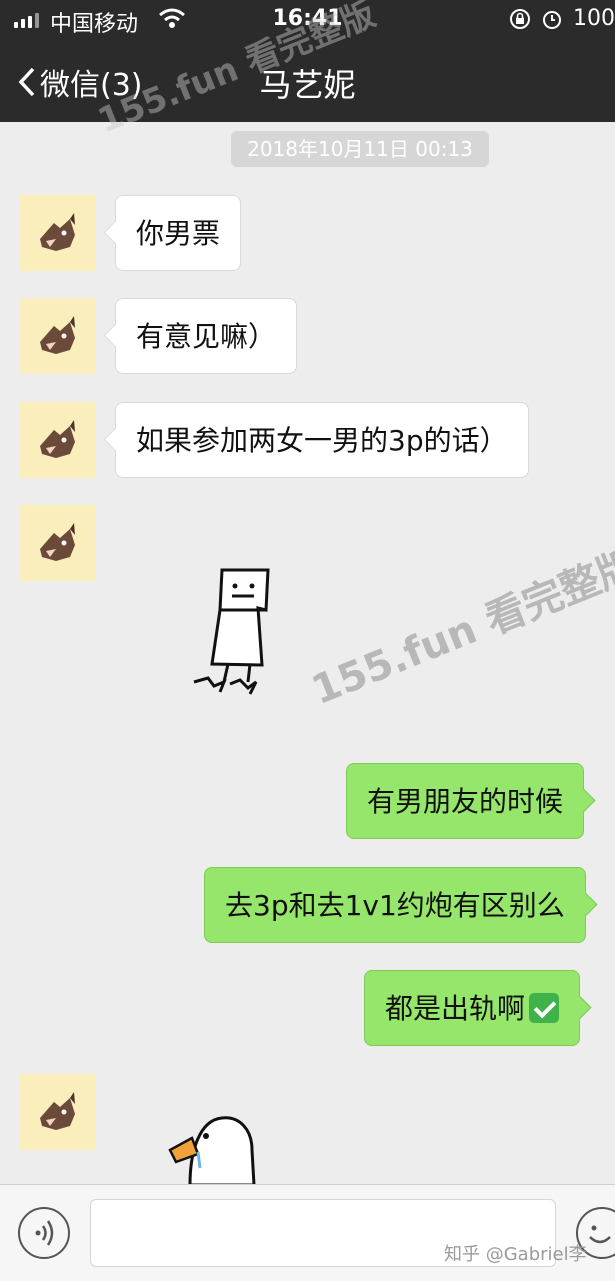 The image size is (615, 1281). What do you see at coordinates (360, 149) in the screenshot?
I see `message-timestamp: 2018年10月11日 00:13` at bounding box center [360, 149].